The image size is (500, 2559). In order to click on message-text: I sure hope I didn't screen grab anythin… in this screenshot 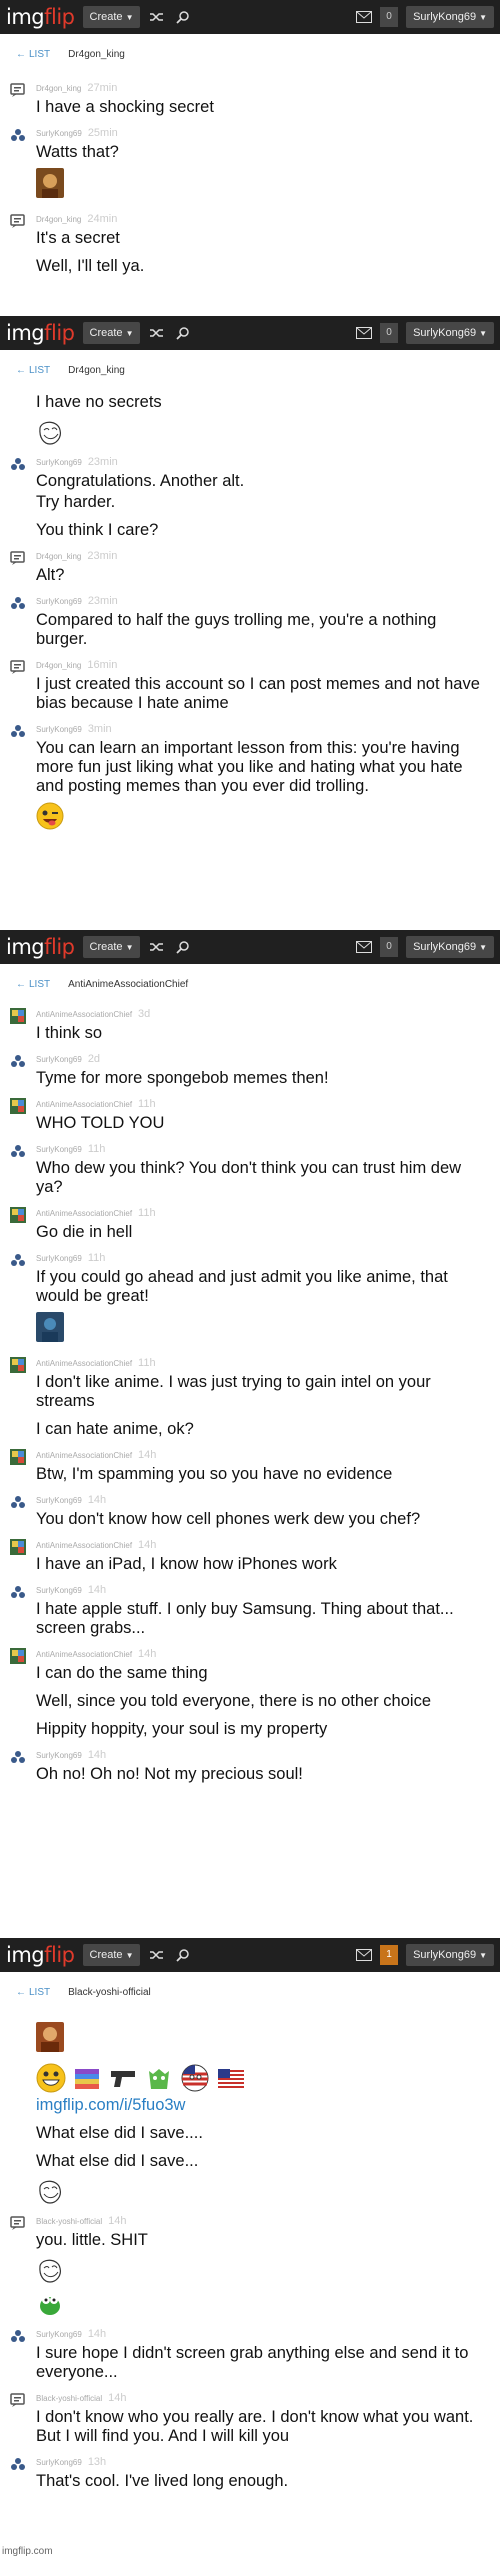, I will do `click(252, 2362)`.